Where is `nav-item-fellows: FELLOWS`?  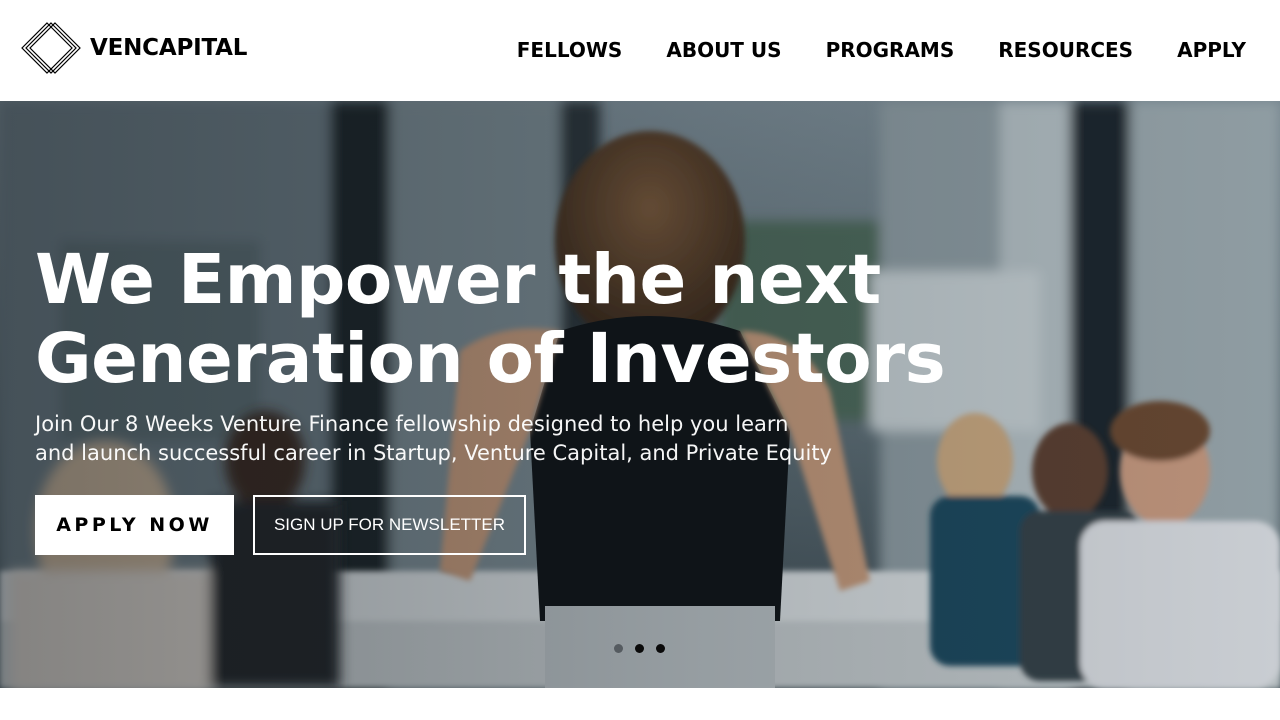
nav-item-fellows: FELLOWS is located at coordinates (570, 50).